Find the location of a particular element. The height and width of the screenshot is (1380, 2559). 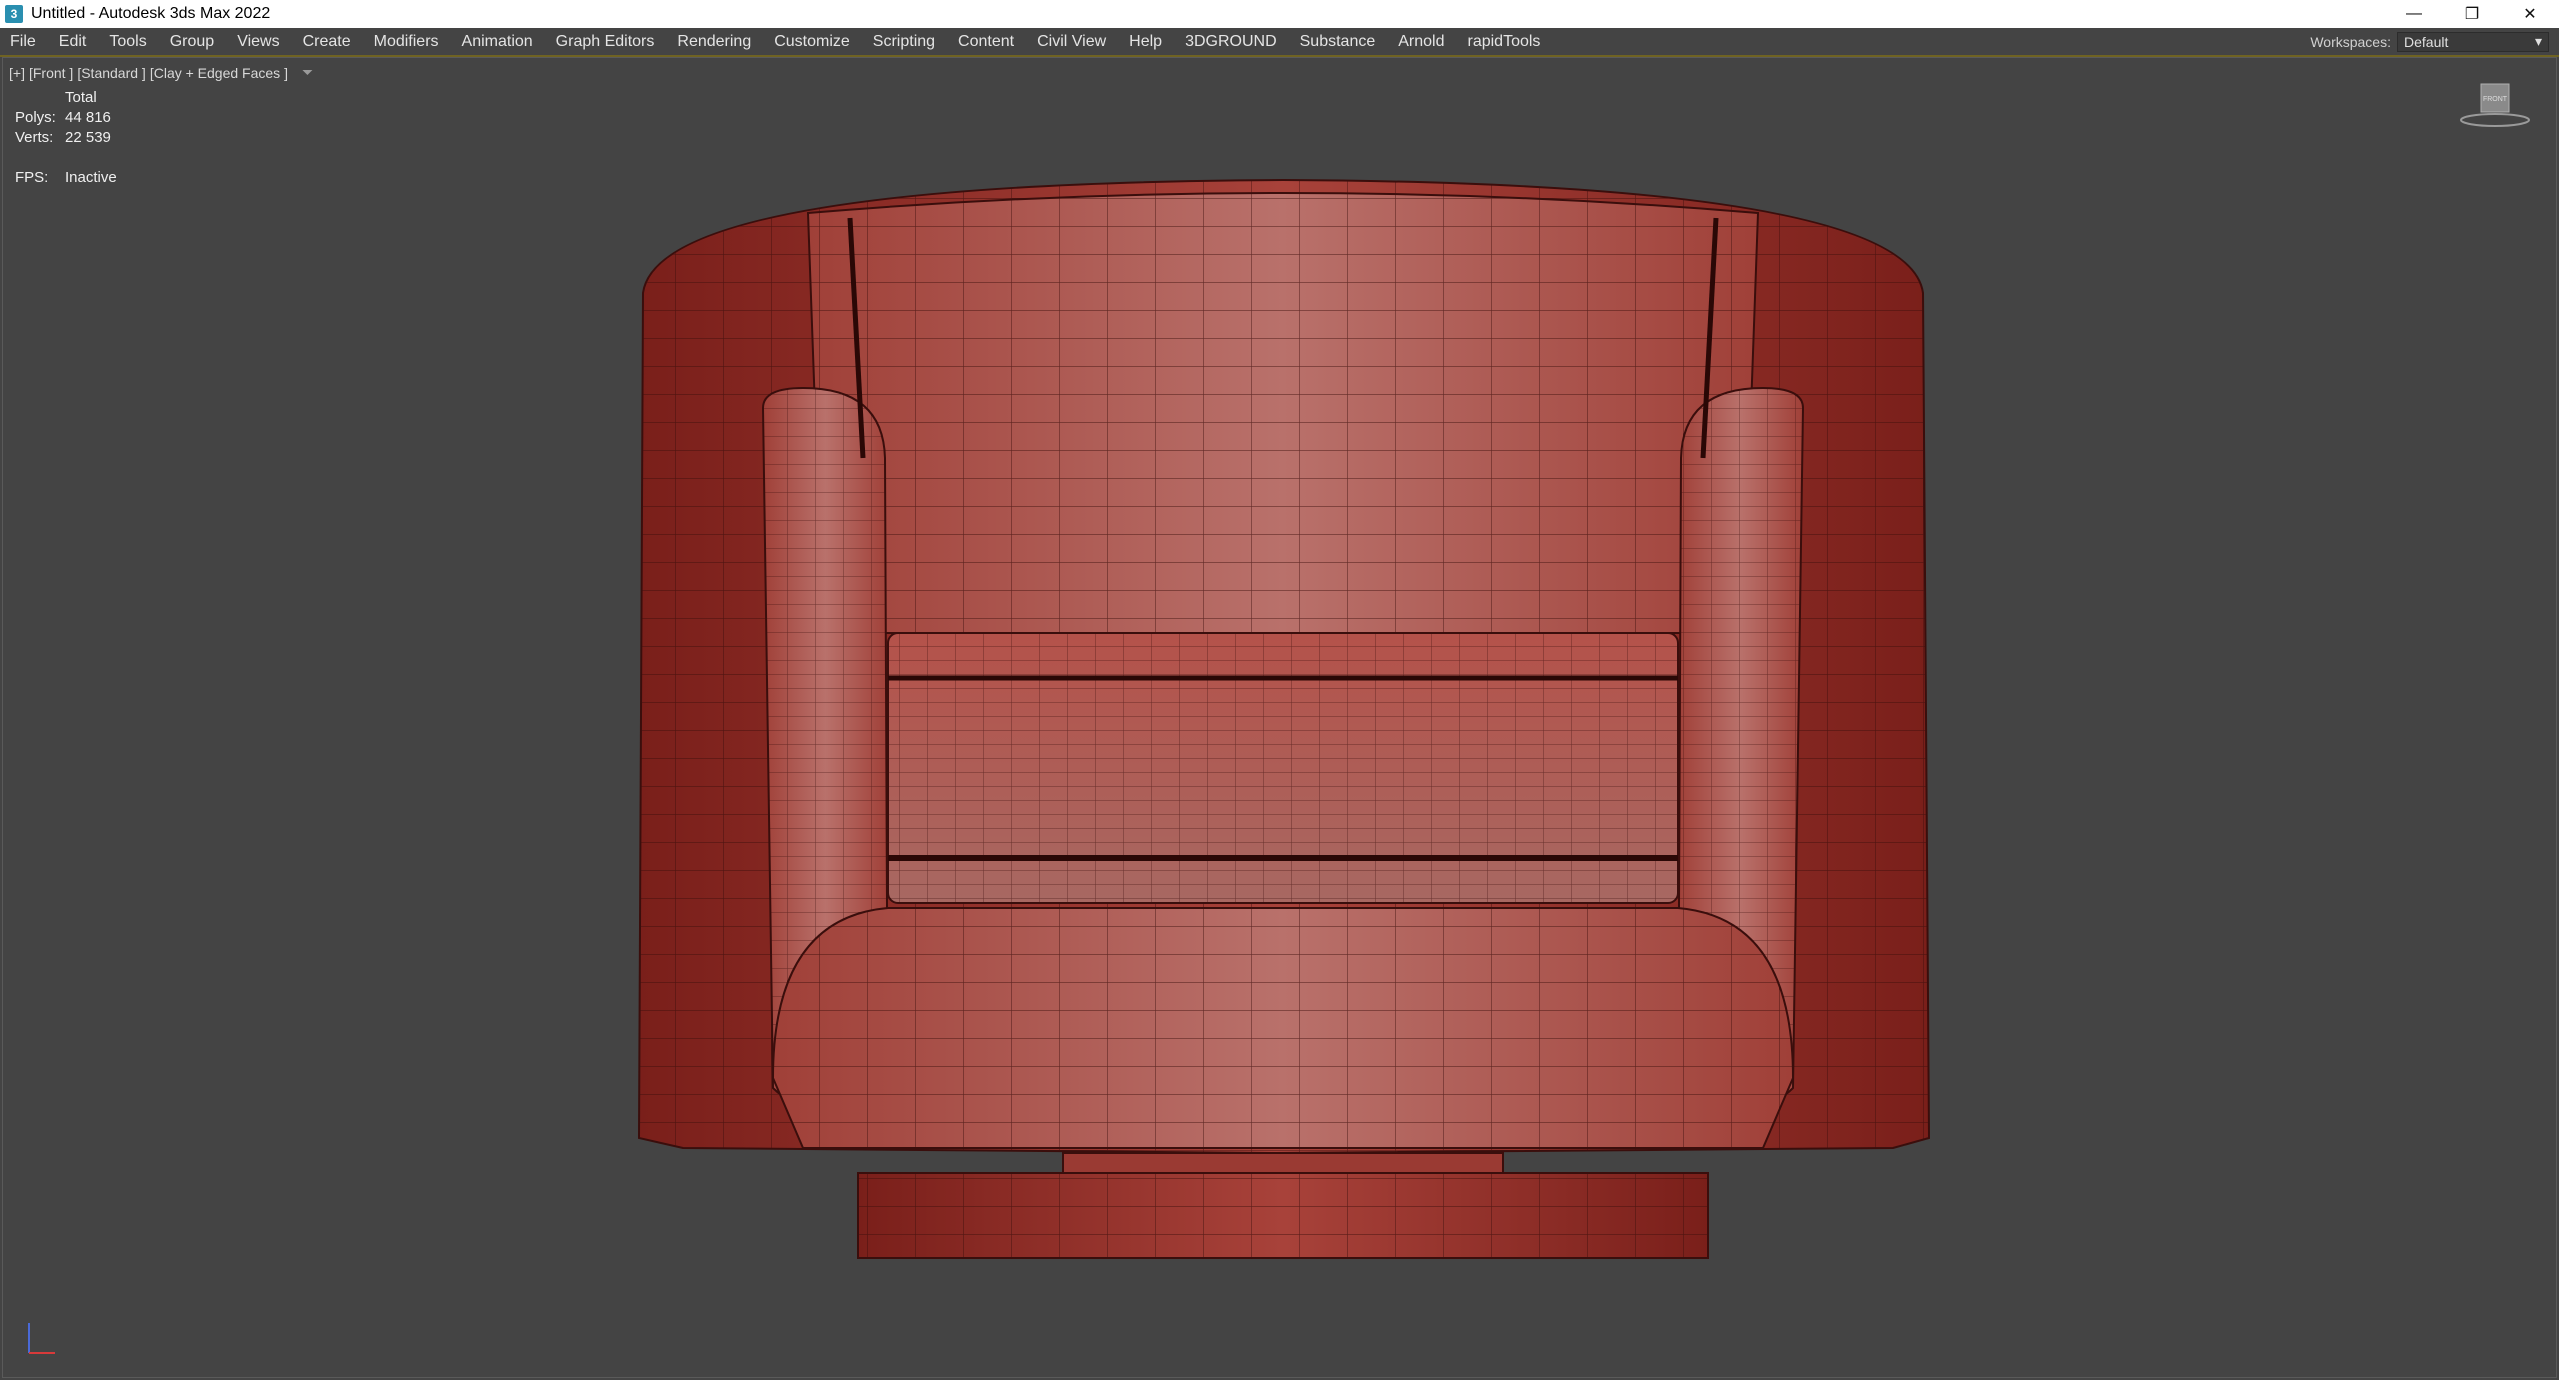

menu-arnold: Arnold is located at coordinates (1421, 42).